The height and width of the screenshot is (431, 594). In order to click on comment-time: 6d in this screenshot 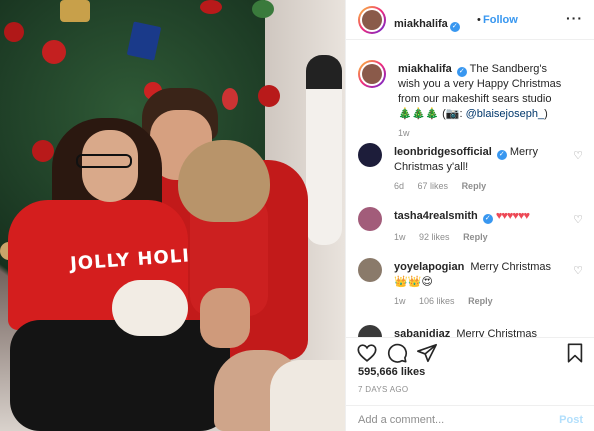, I will do `click(399, 186)`.